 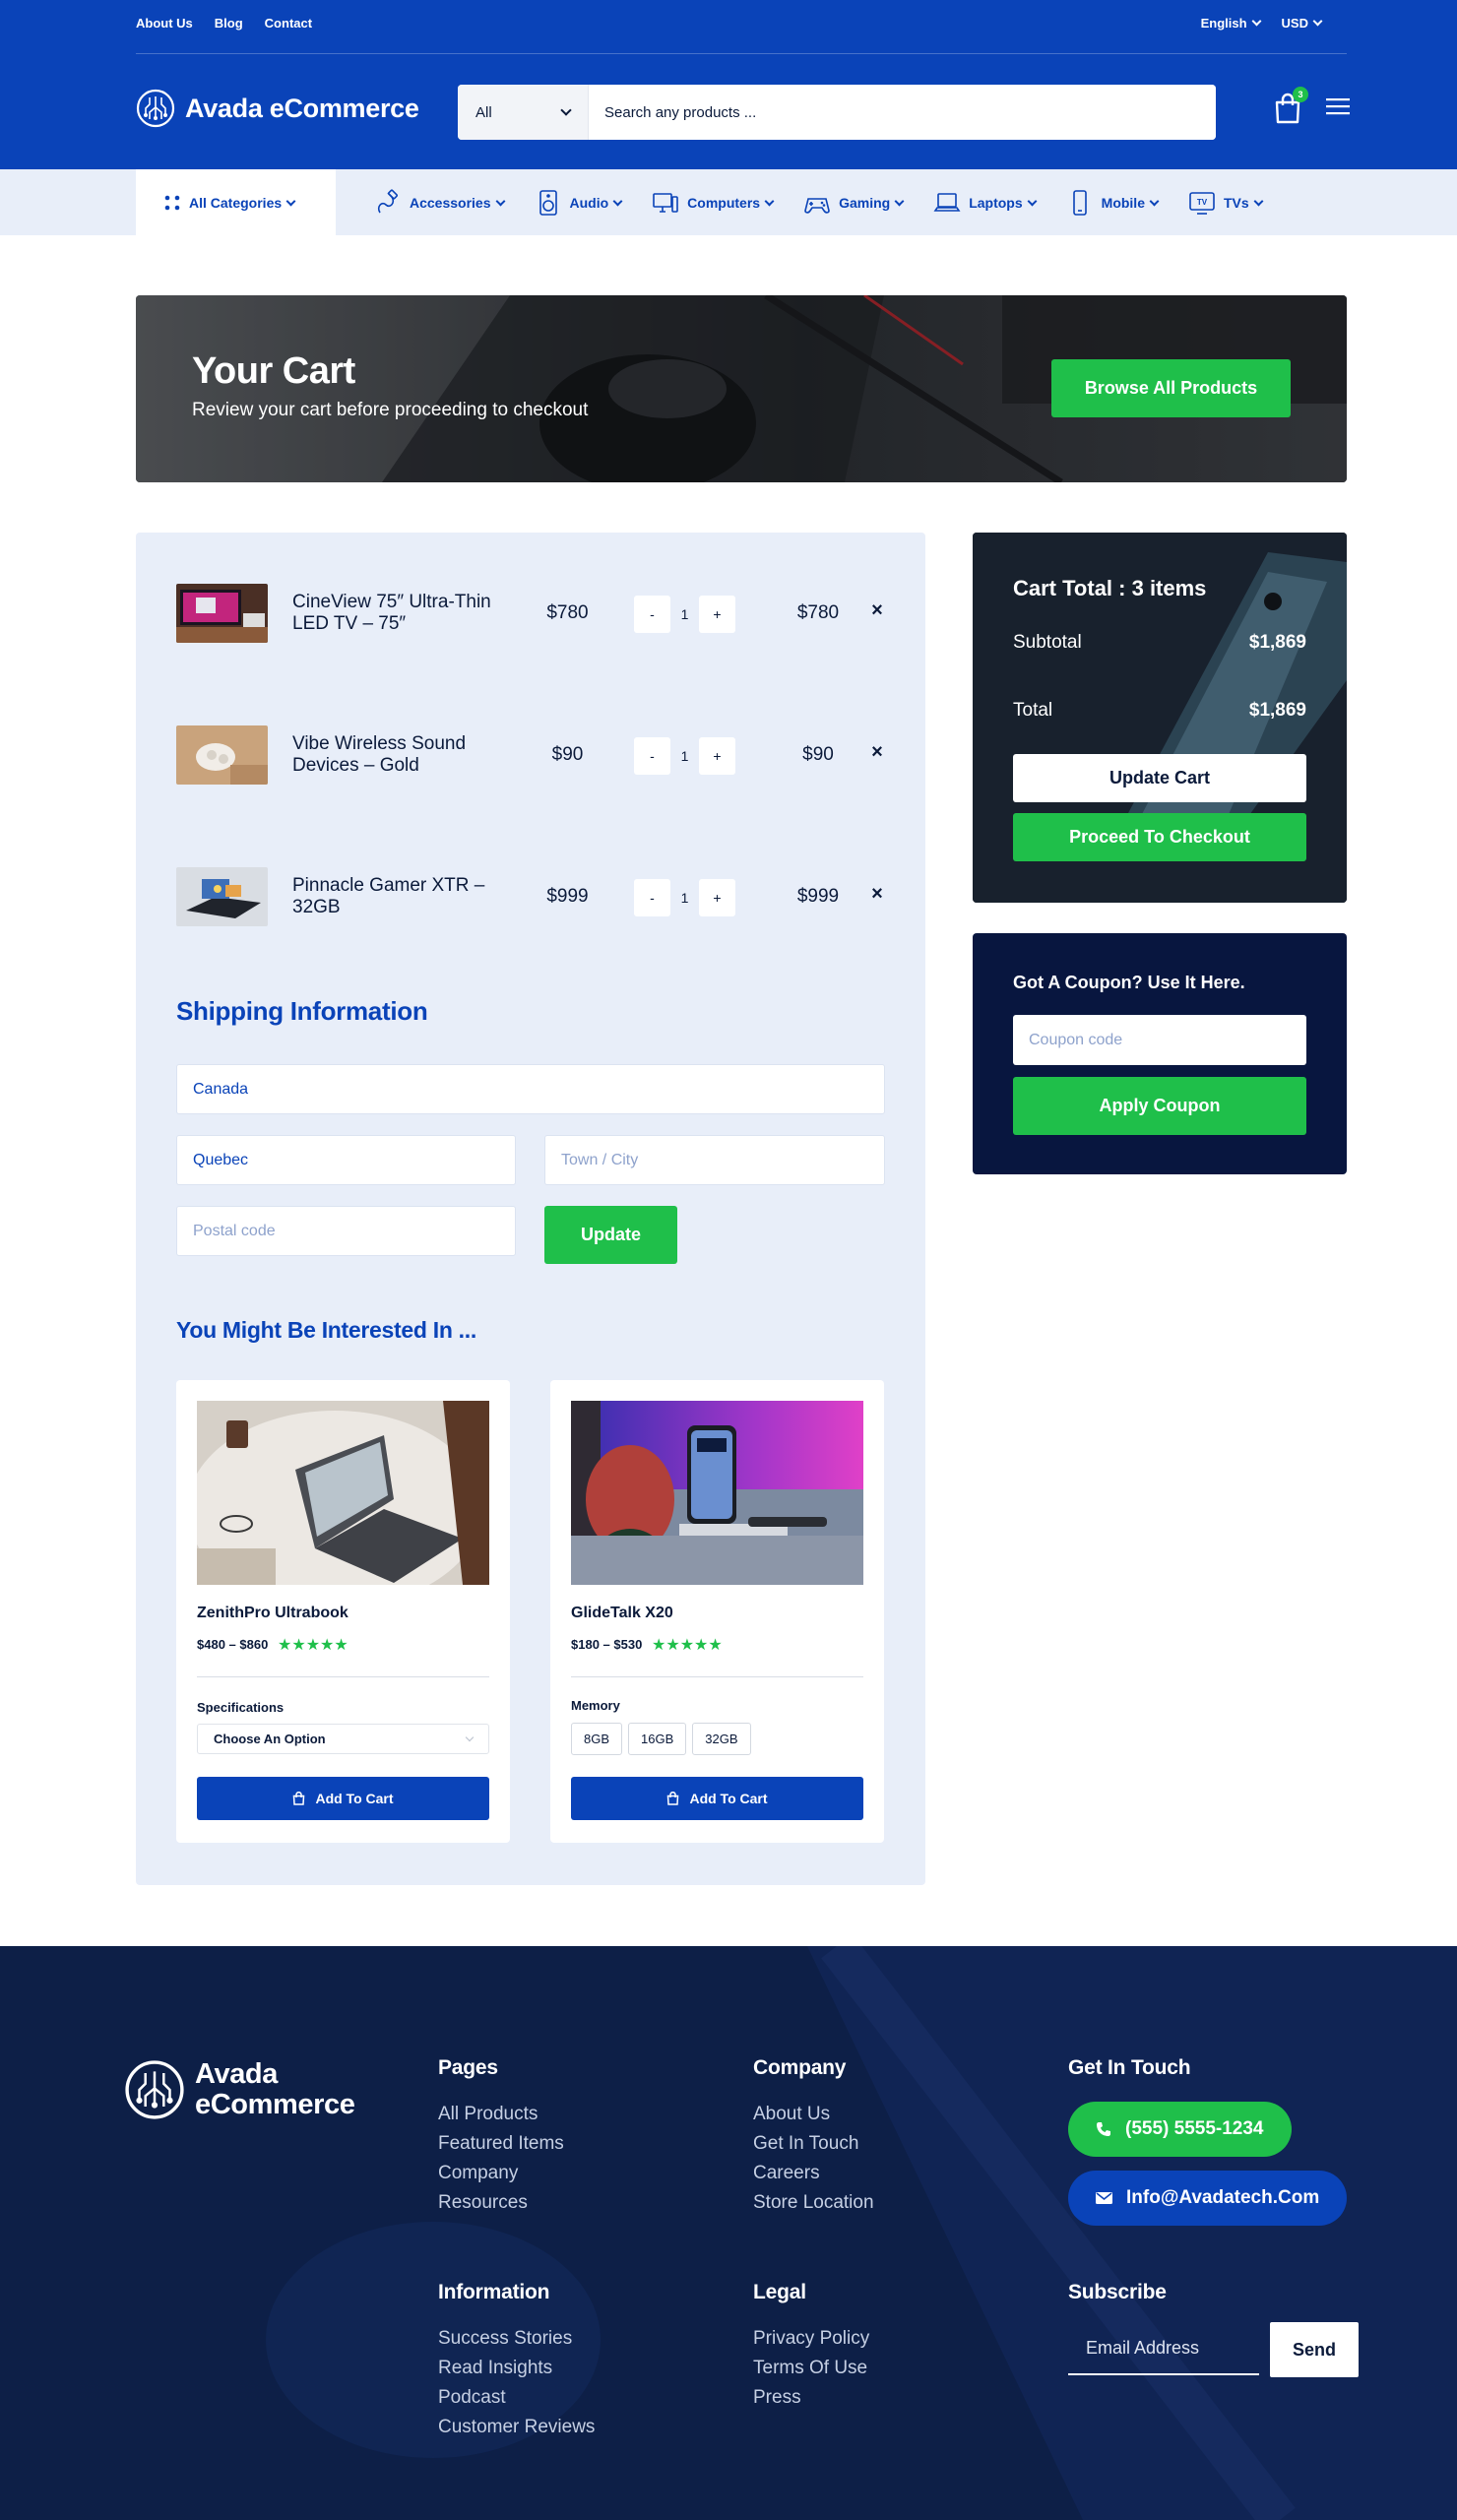 What do you see at coordinates (1112, 203) in the screenshot?
I see `nav-item-mobile: Mobile` at bounding box center [1112, 203].